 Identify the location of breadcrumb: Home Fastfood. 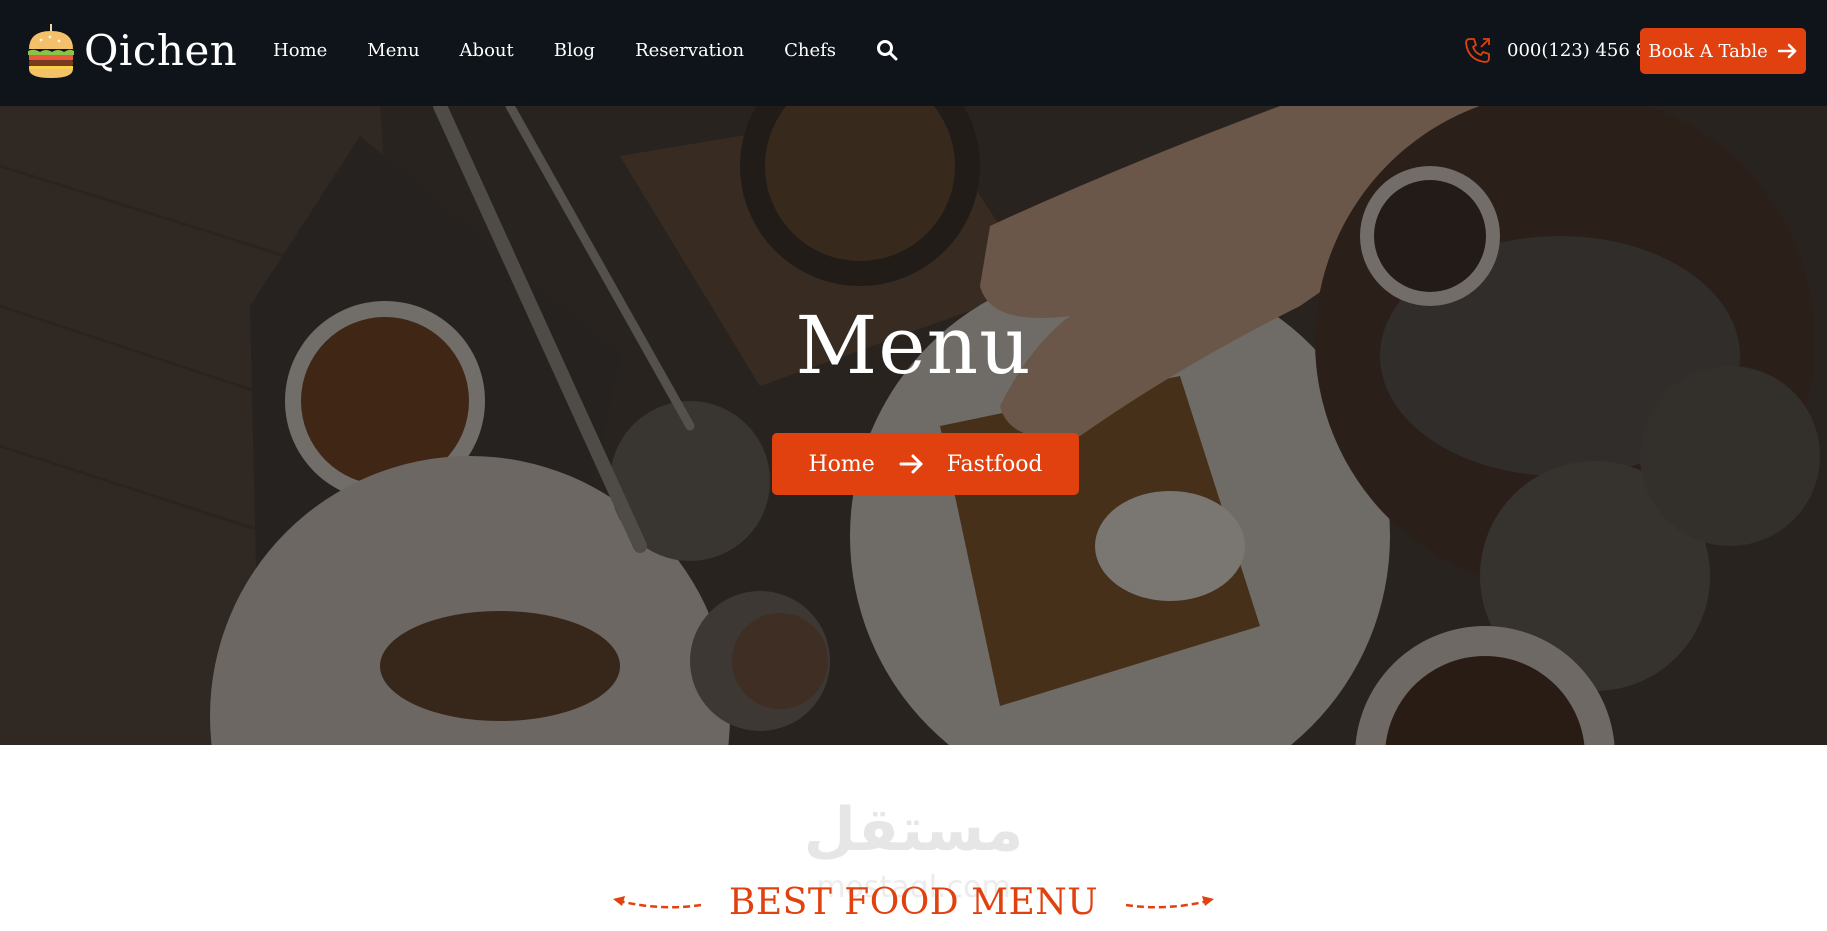
(925, 464).